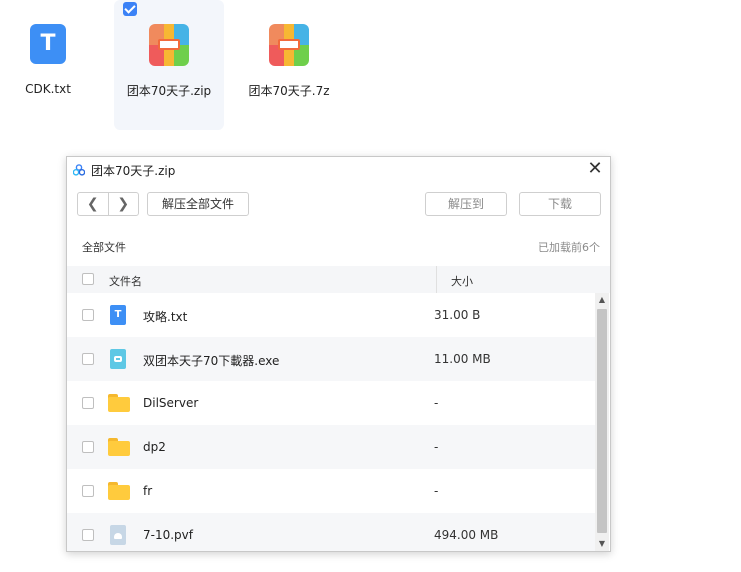  What do you see at coordinates (569, 247) in the screenshot?
I see `load-status: 已加载前6个` at bounding box center [569, 247].